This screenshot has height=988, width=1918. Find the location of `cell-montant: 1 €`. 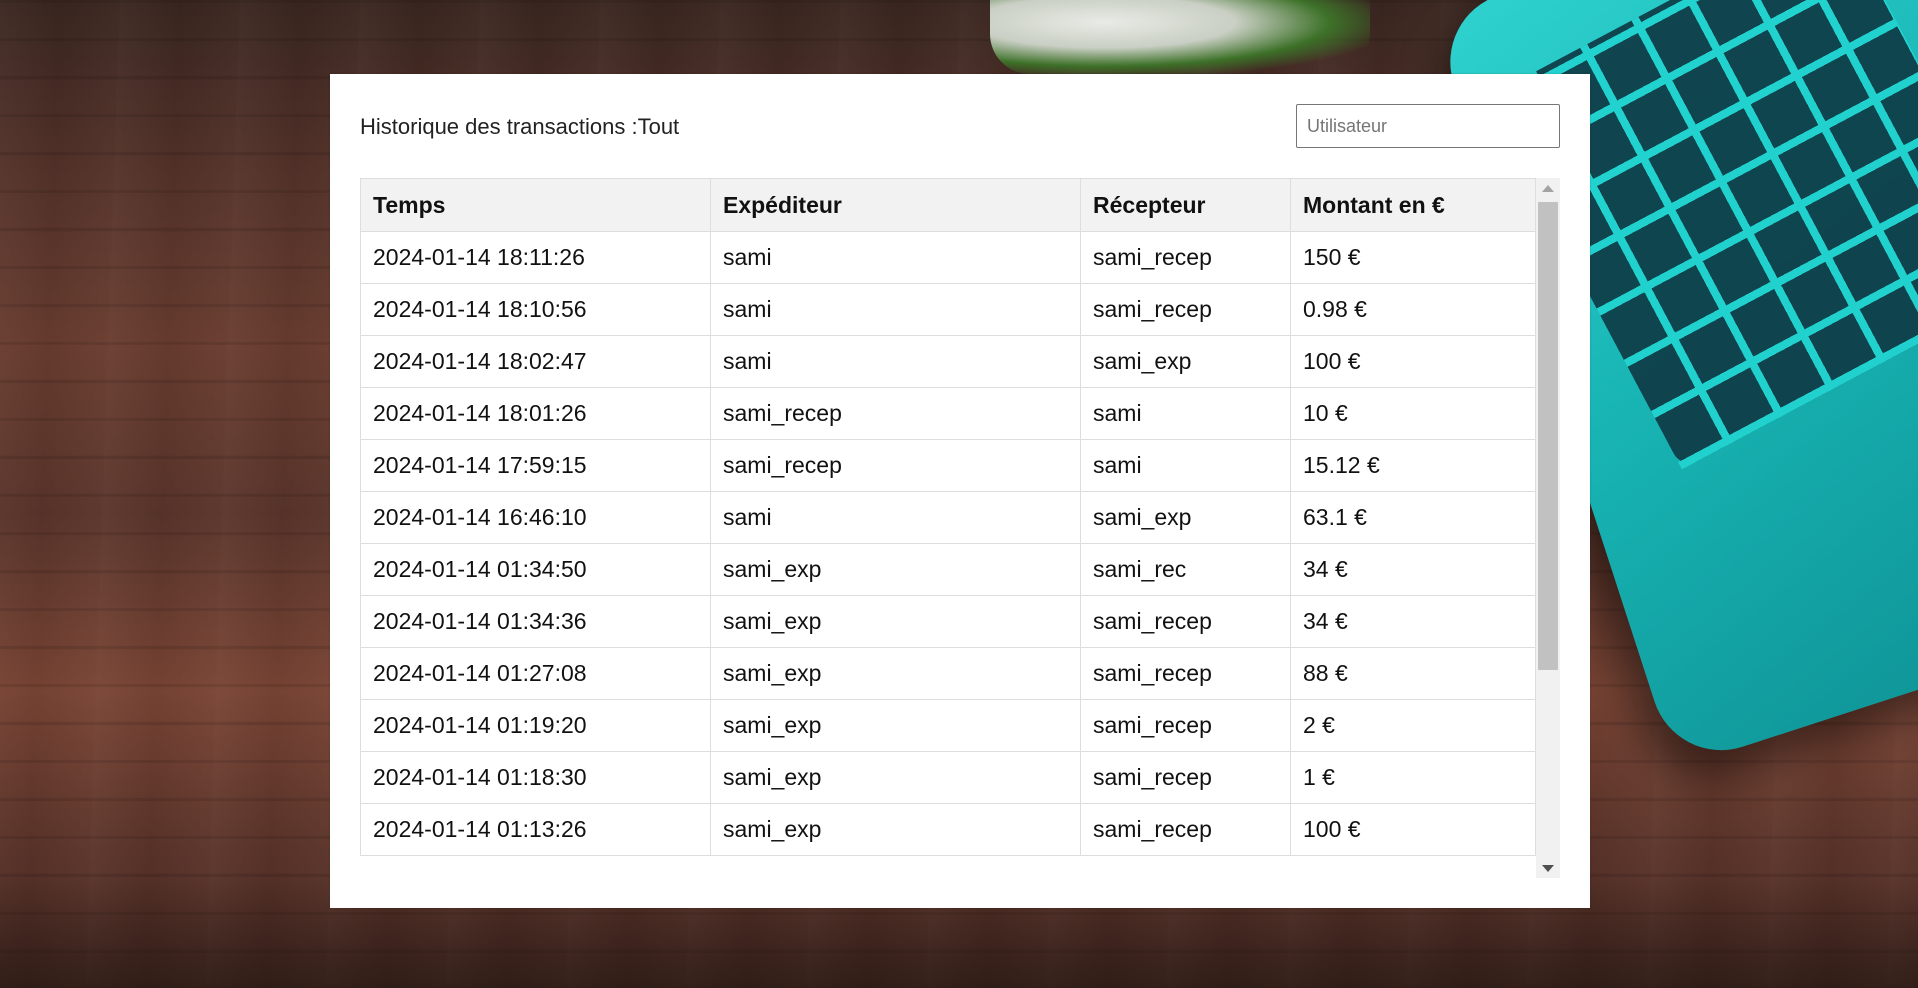

cell-montant: 1 € is located at coordinates (1413, 777).